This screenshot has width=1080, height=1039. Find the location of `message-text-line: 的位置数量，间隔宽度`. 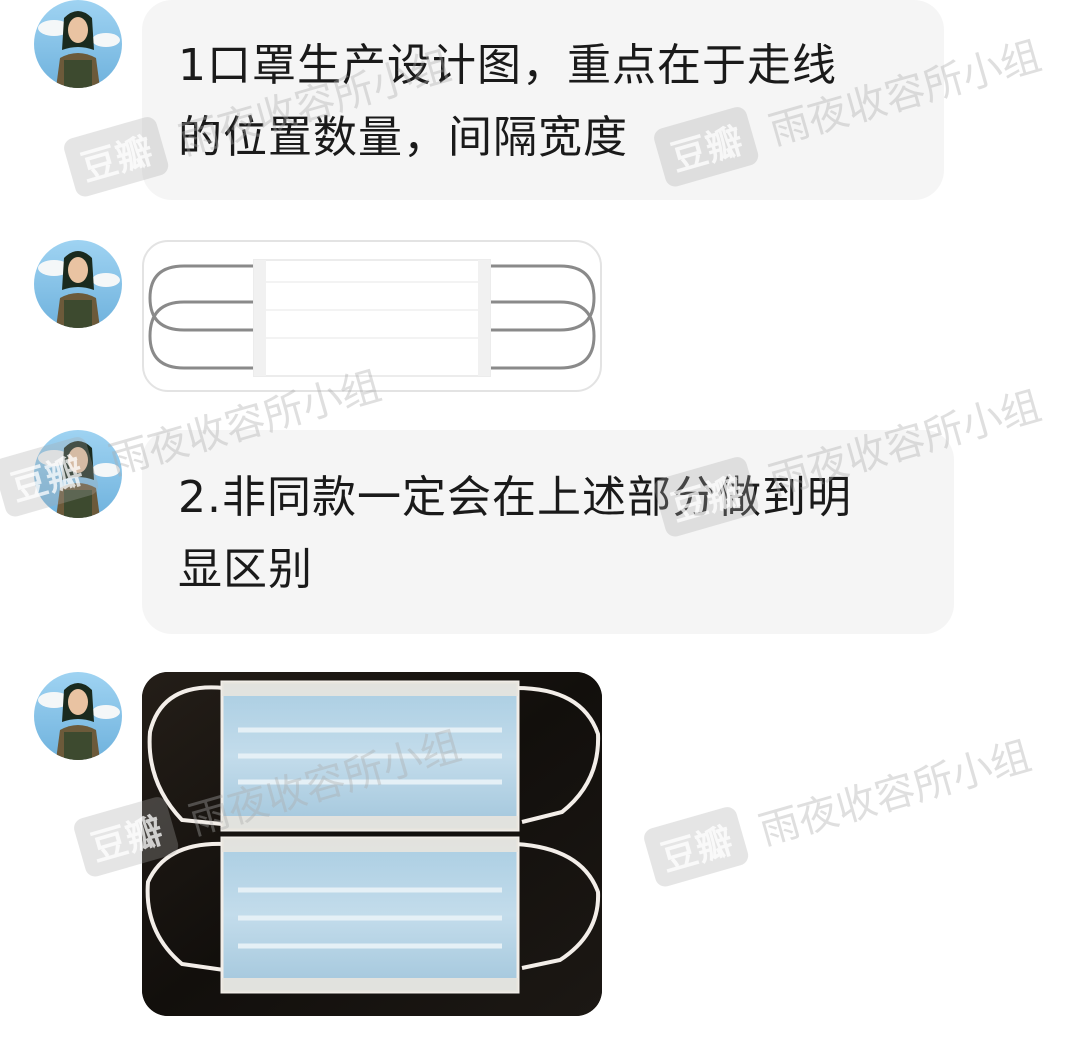

message-text-line: 的位置数量，间隔宽度 is located at coordinates (403, 137).